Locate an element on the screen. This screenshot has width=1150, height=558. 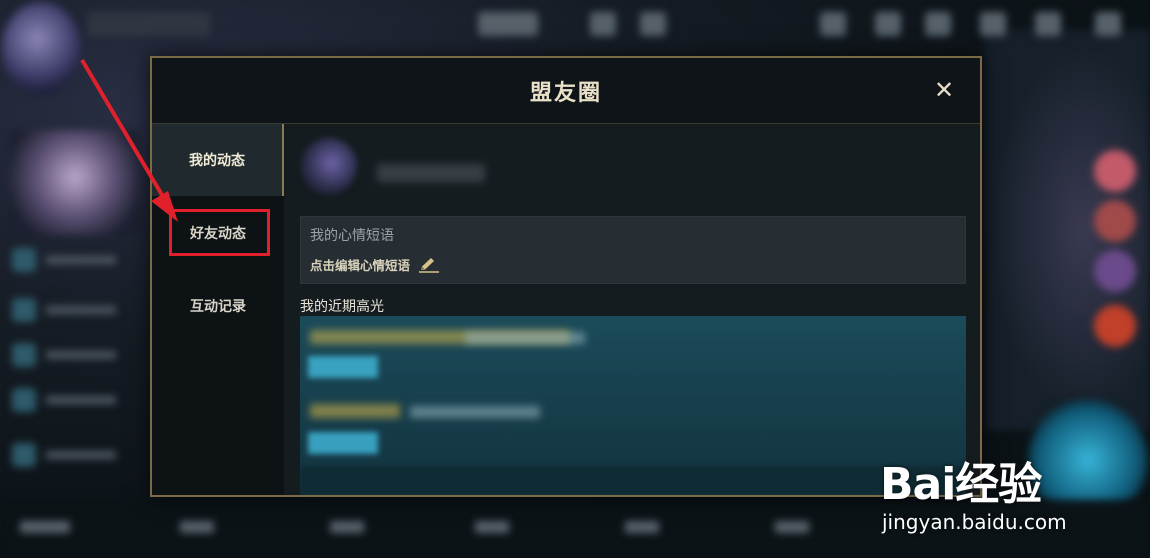
profile-avatar is located at coordinates (329, 166).